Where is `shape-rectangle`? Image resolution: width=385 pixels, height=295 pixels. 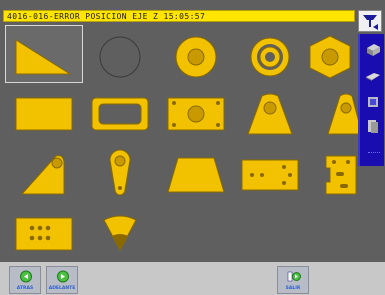
shape-rectangle is located at coordinates (44, 114).